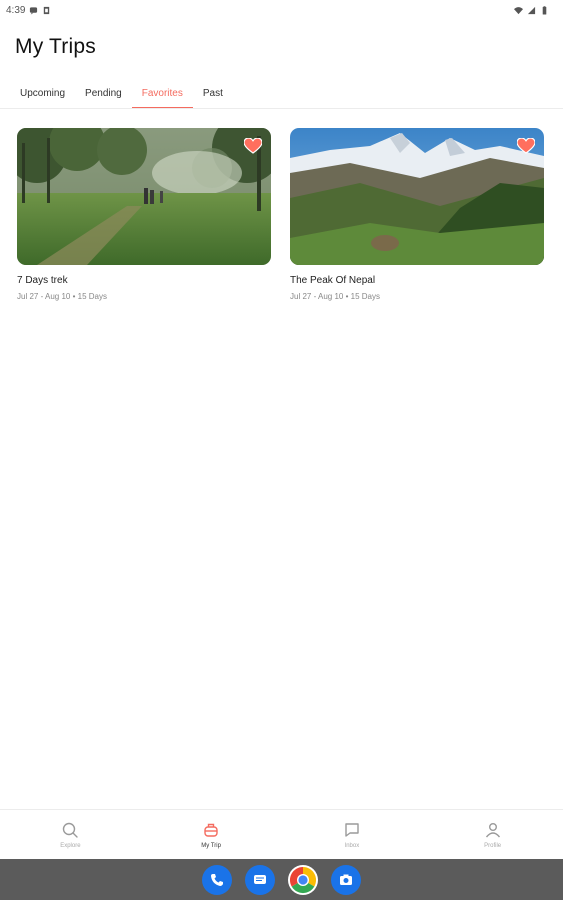  Describe the element at coordinates (42, 280) in the screenshot. I see `trip-title: 7 Days trek` at that location.